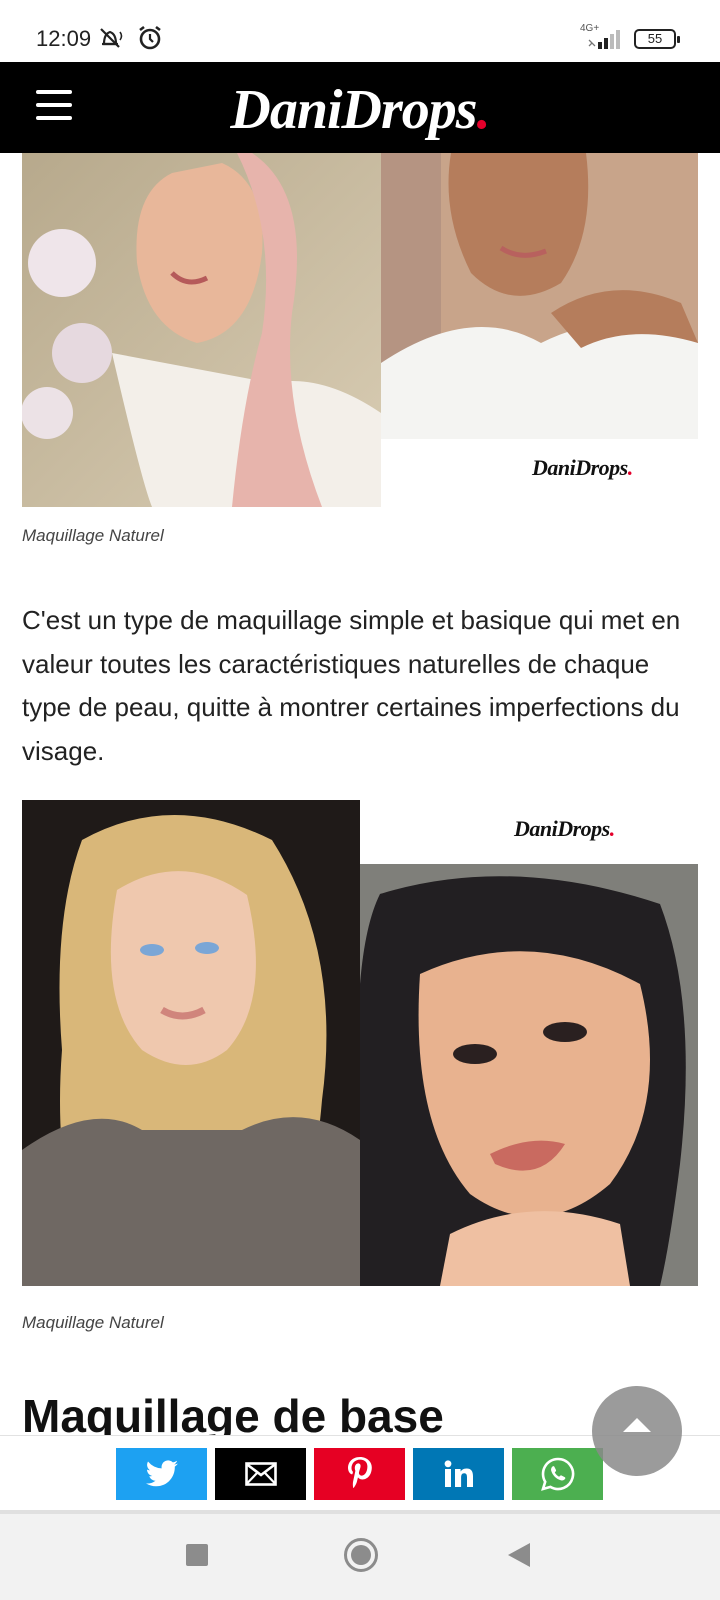 The image size is (720, 1600). Describe the element at coordinates (361, 1555) in the screenshot. I see `home-icon` at that location.